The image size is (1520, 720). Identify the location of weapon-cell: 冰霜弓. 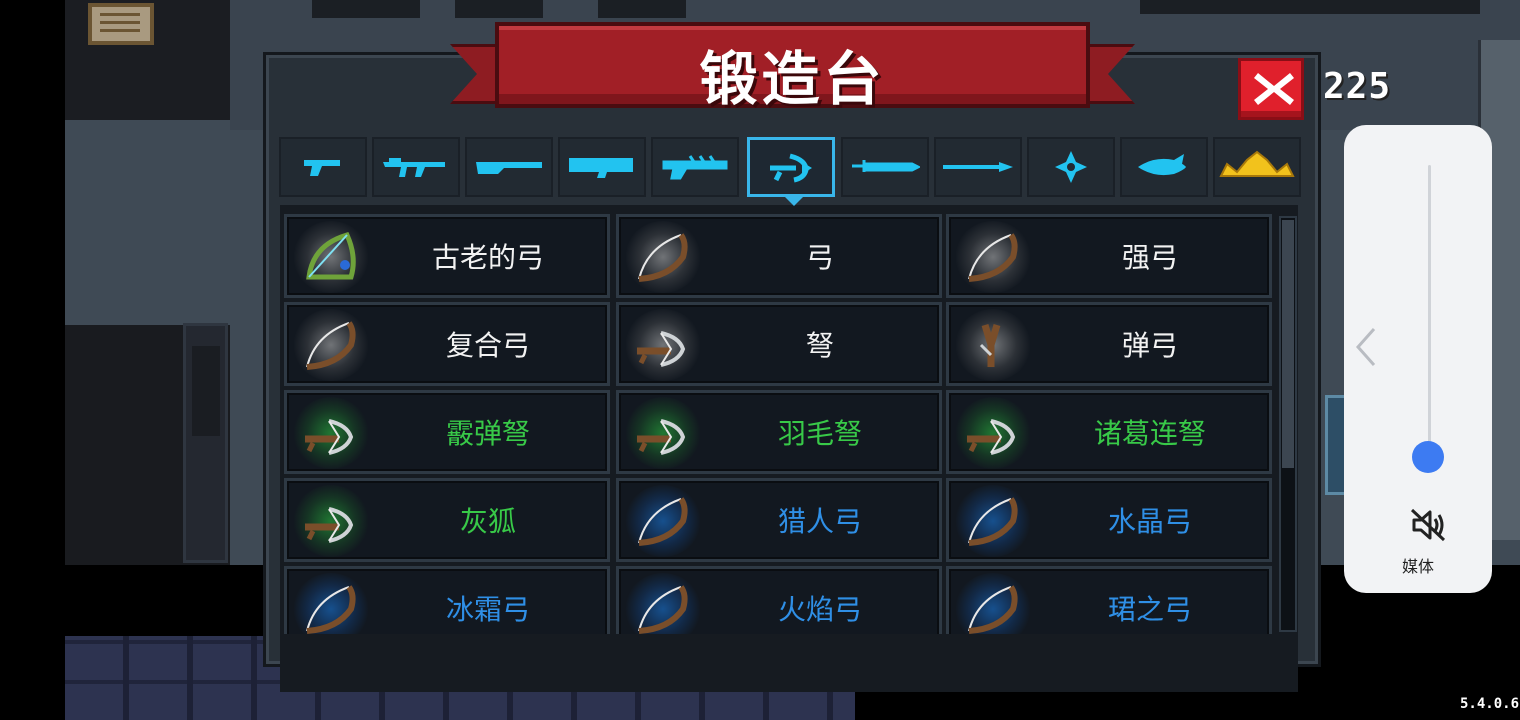
(447, 600).